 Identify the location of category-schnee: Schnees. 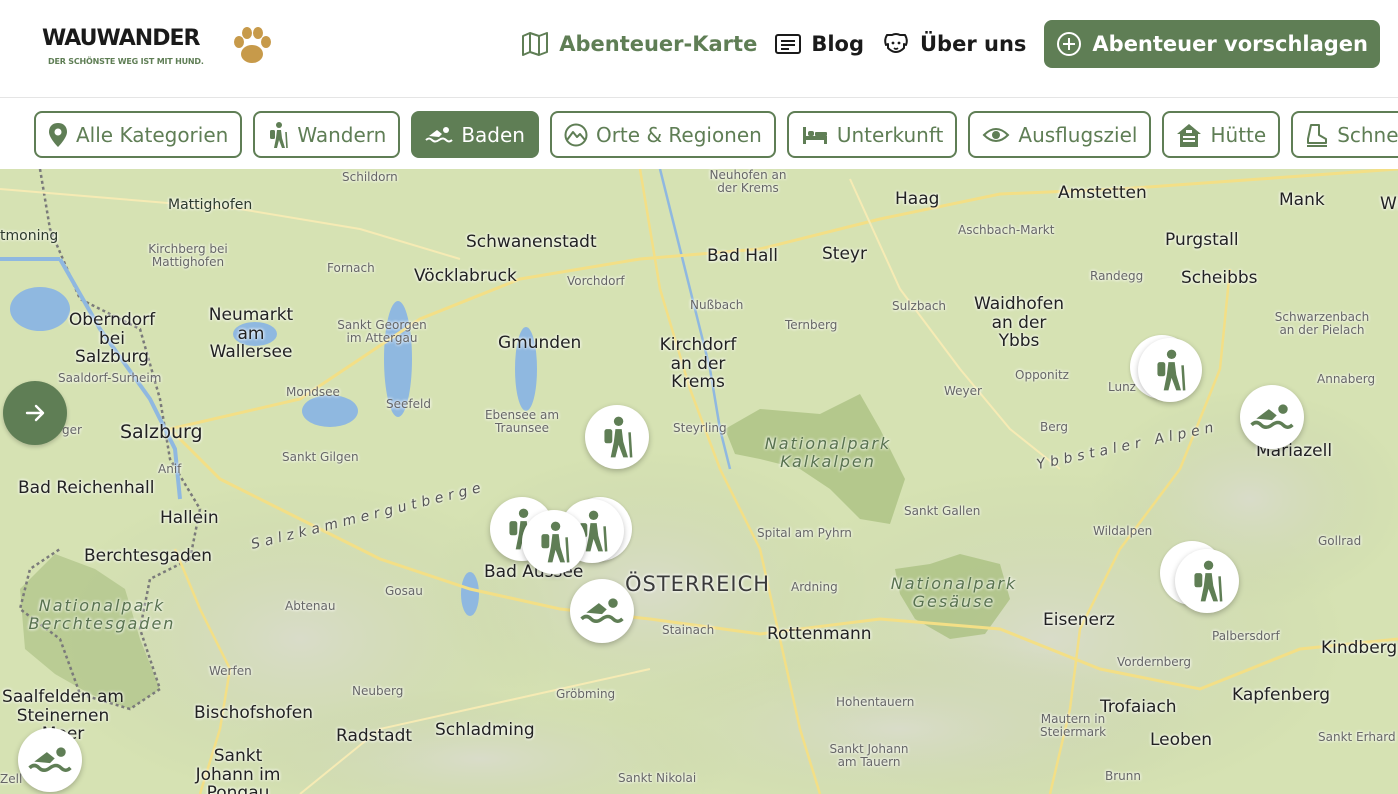
(1344, 134).